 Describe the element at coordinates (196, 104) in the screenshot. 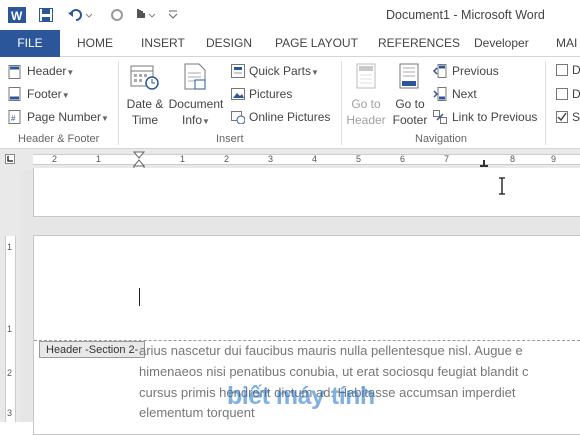

I see `document-info-label-1: Document` at that location.